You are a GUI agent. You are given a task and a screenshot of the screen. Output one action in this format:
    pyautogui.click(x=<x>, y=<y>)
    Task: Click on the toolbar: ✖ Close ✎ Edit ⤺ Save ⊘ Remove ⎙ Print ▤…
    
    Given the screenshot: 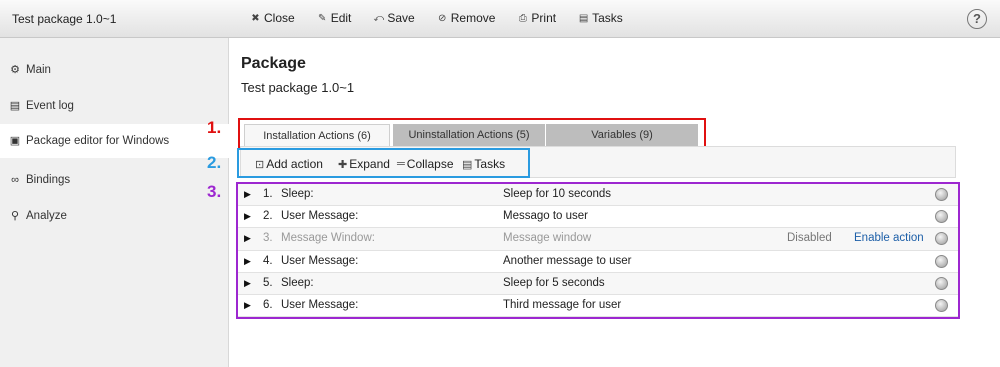 What is the action you would take?
    pyautogui.click(x=447, y=18)
    